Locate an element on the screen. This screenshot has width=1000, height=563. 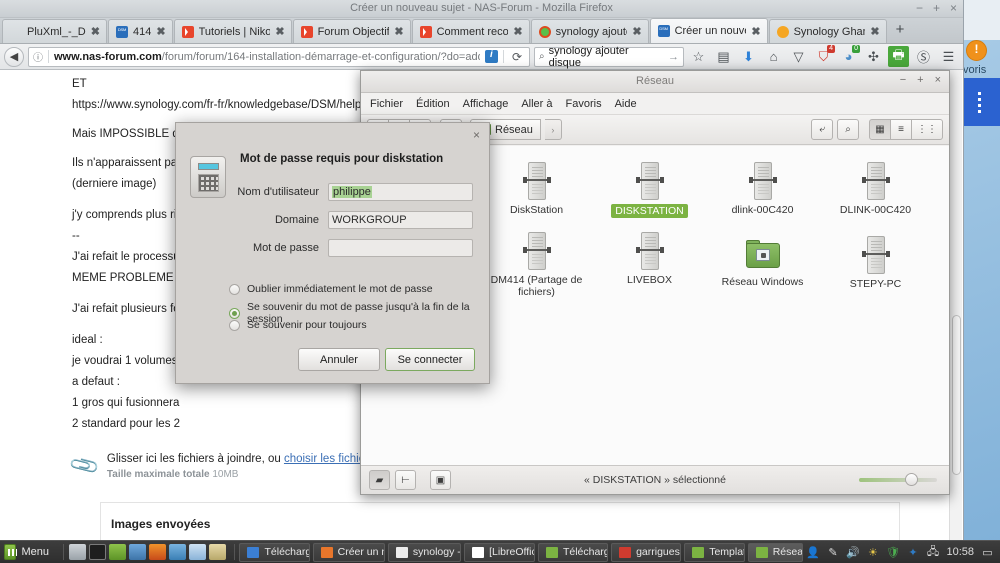
menu-fichier: Fichier is located at coordinates (386, 104).